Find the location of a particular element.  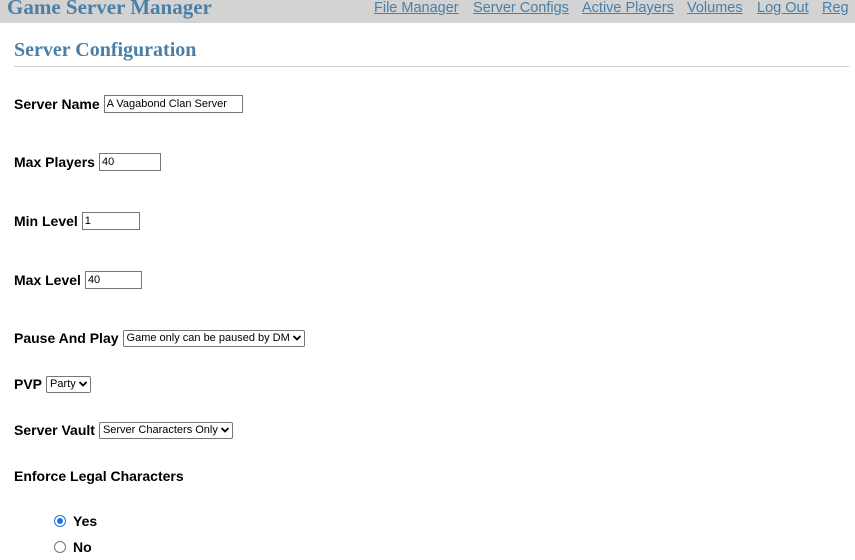

enforce-legal-no-option: No is located at coordinates (73, 547).